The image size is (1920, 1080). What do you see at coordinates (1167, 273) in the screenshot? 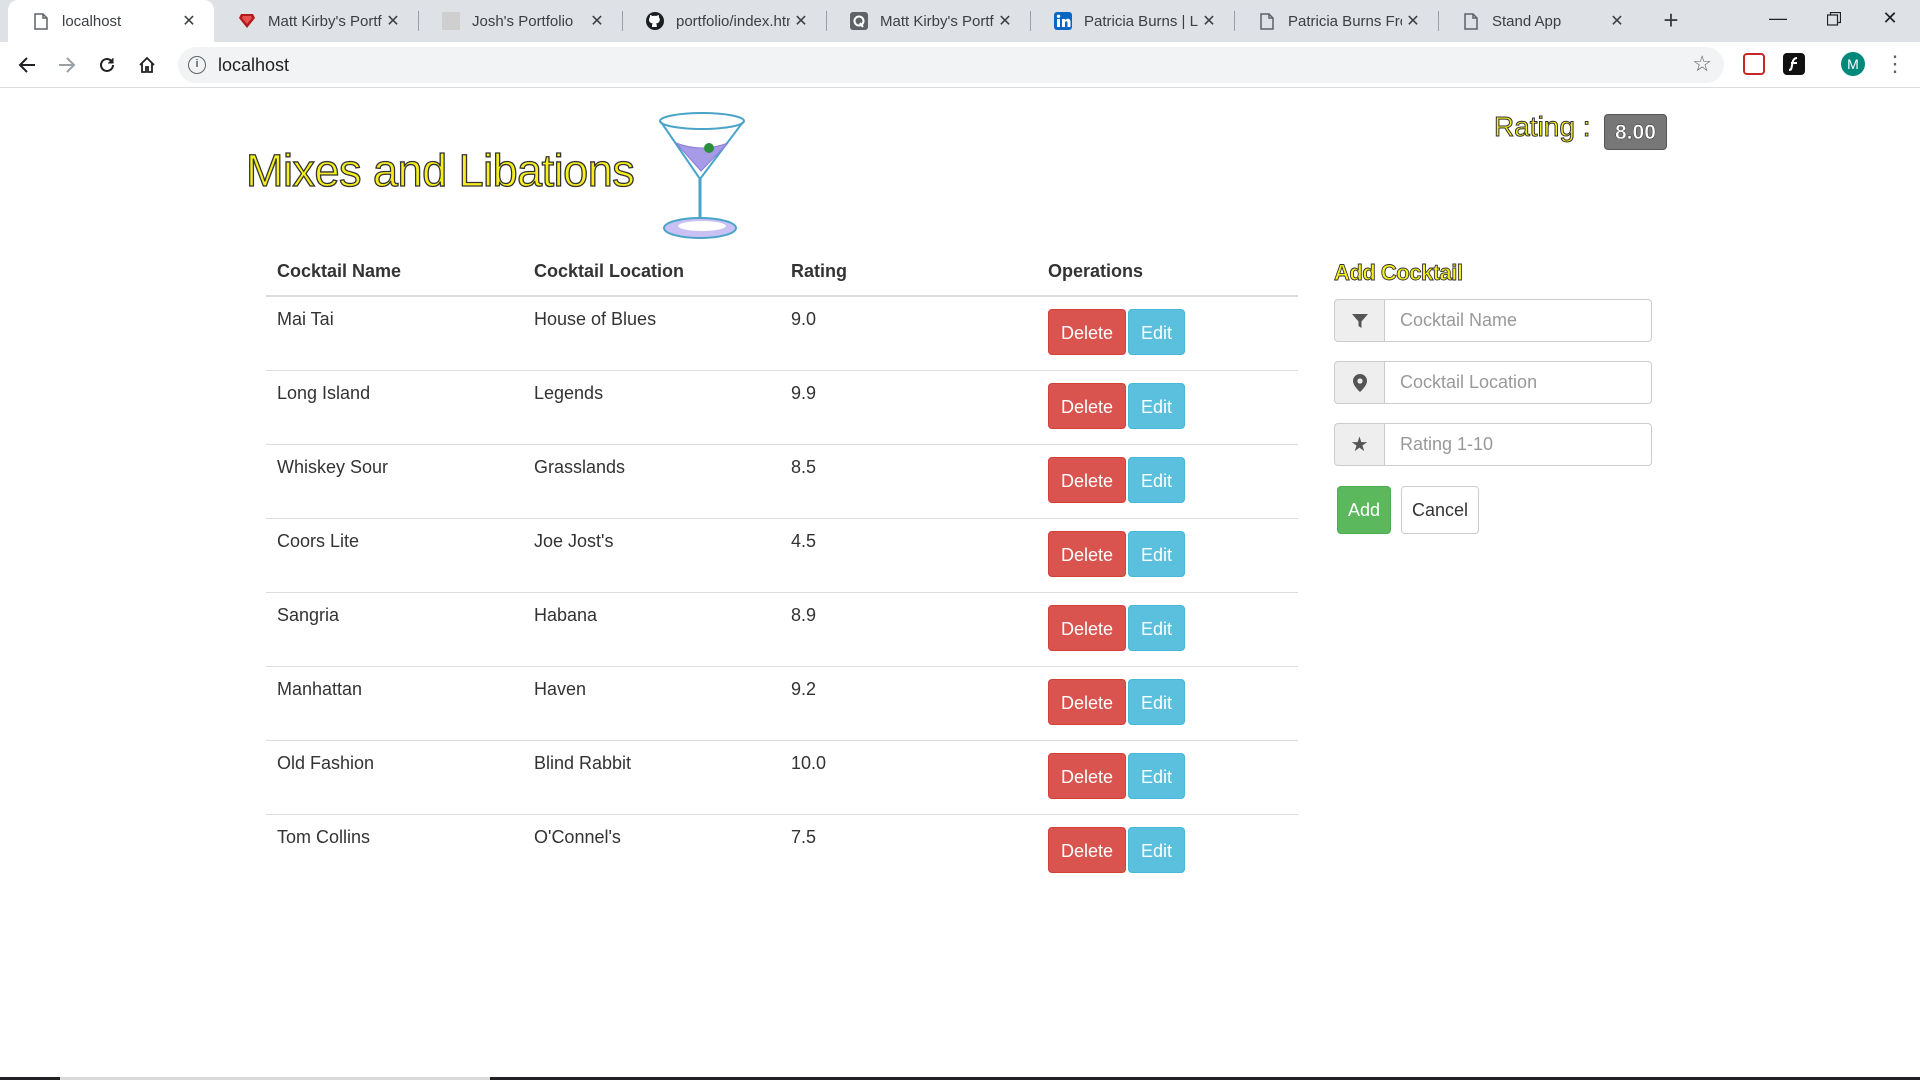
I see `header-operations: Operations` at bounding box center [1167, 273].